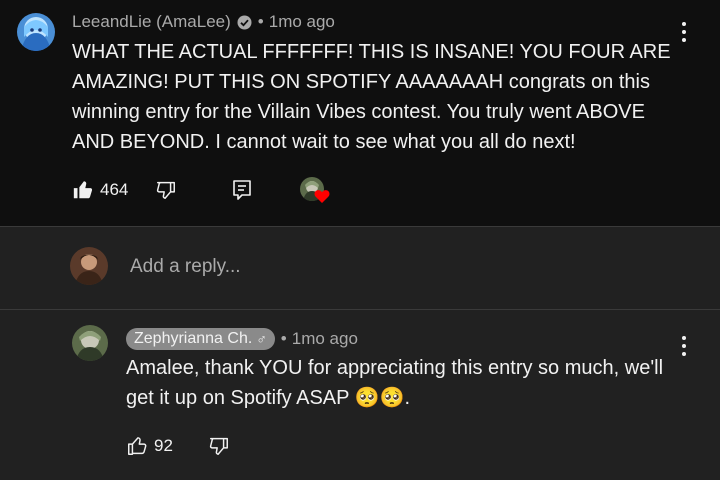  I want to click on main-reply-button, so click(242, 190).